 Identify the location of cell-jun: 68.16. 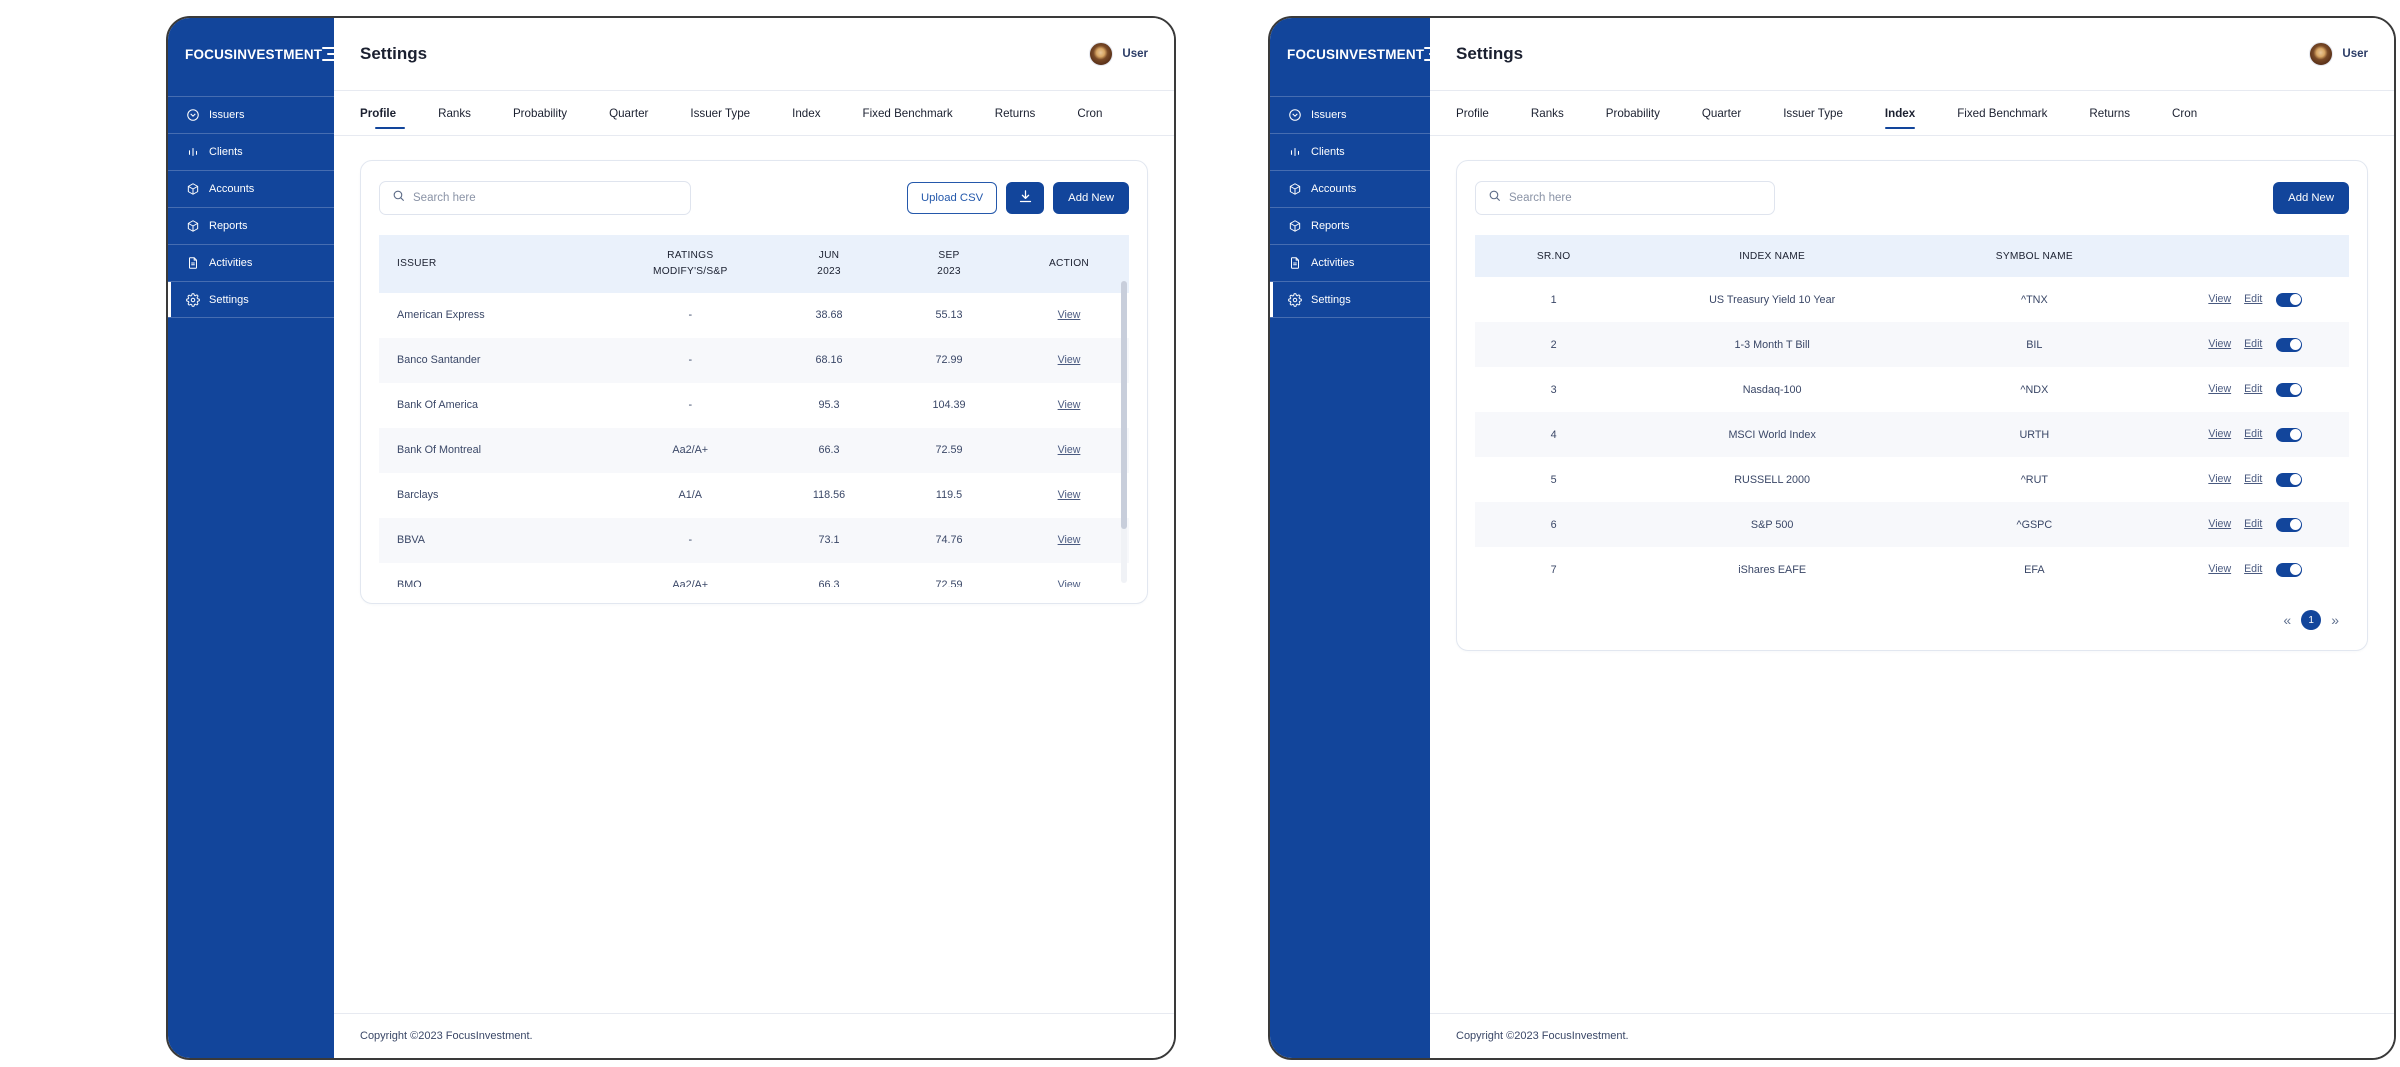
(829, 360).